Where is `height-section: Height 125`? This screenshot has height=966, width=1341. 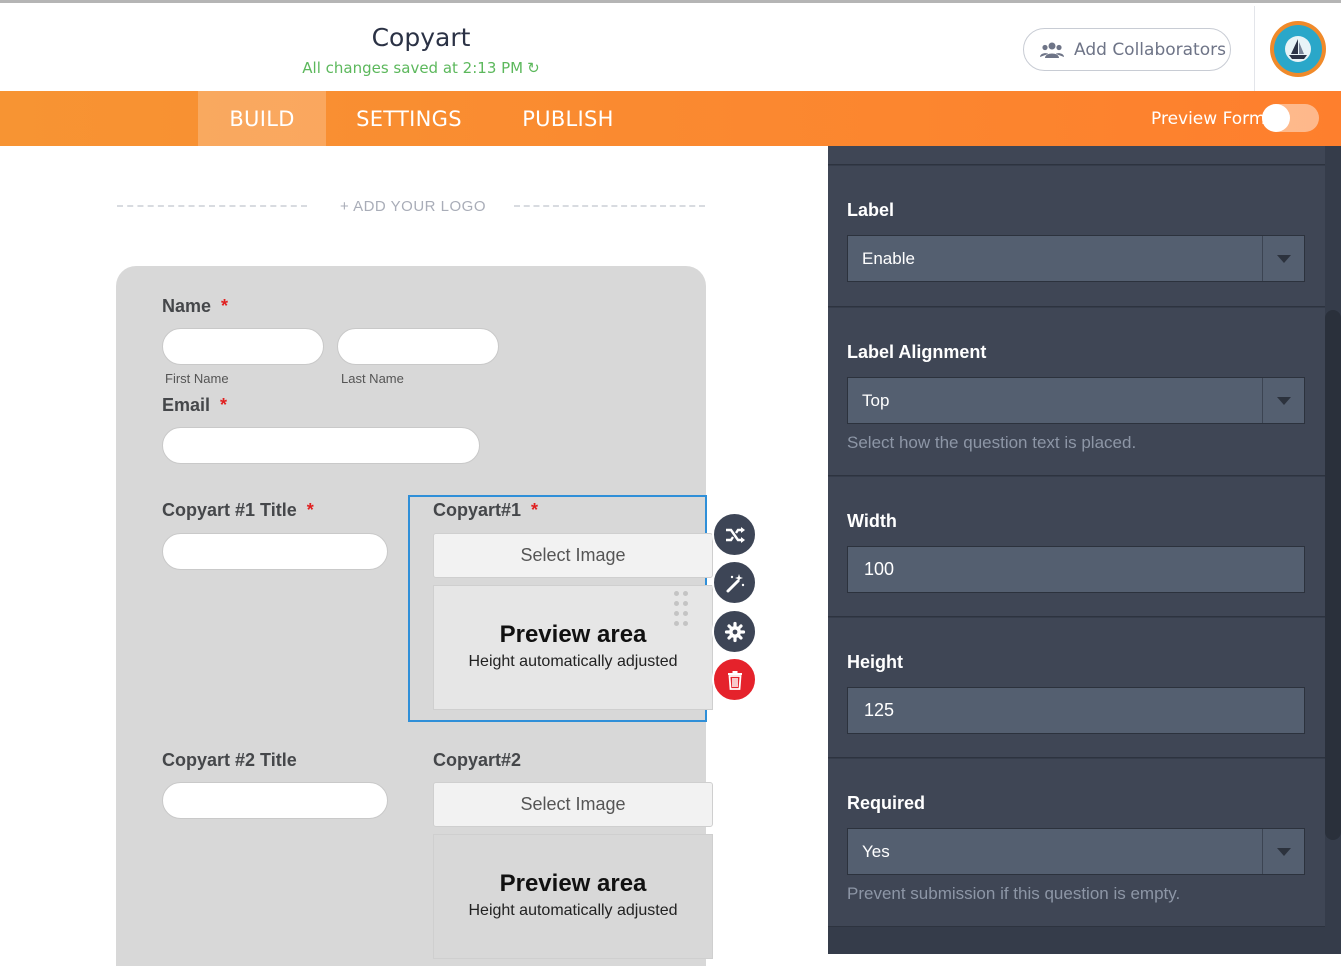 height-section: Height 125 is located at coordinates (1076, 688).